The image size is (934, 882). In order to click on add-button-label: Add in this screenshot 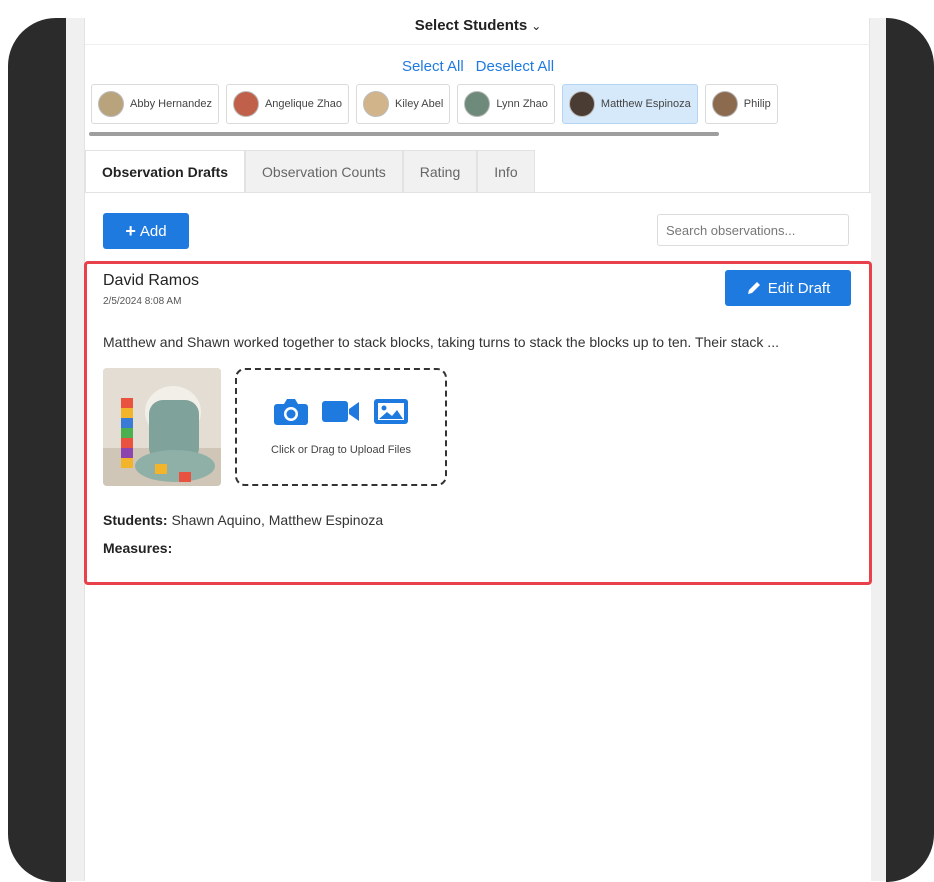, I will do `click(153, 231)`.